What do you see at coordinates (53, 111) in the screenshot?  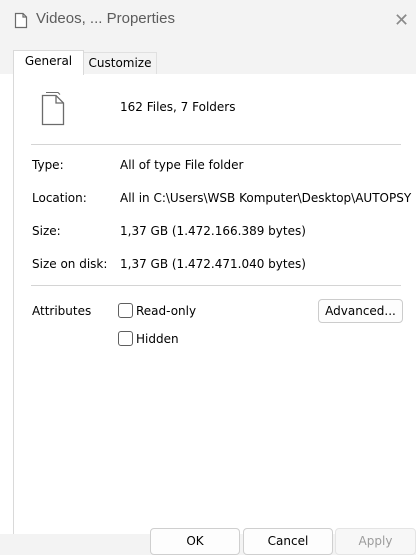 I see `multiple-files-icon` at bounding box center [53, 111].